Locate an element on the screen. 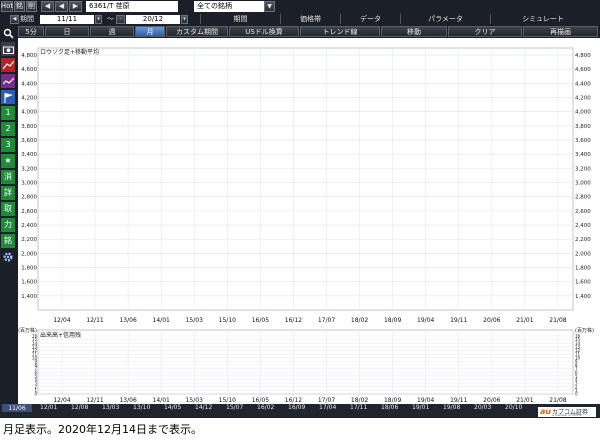 The height and width of the screenshot is (440, 600). footer-date-label: 19/01 is located at coordinates (421, 407).